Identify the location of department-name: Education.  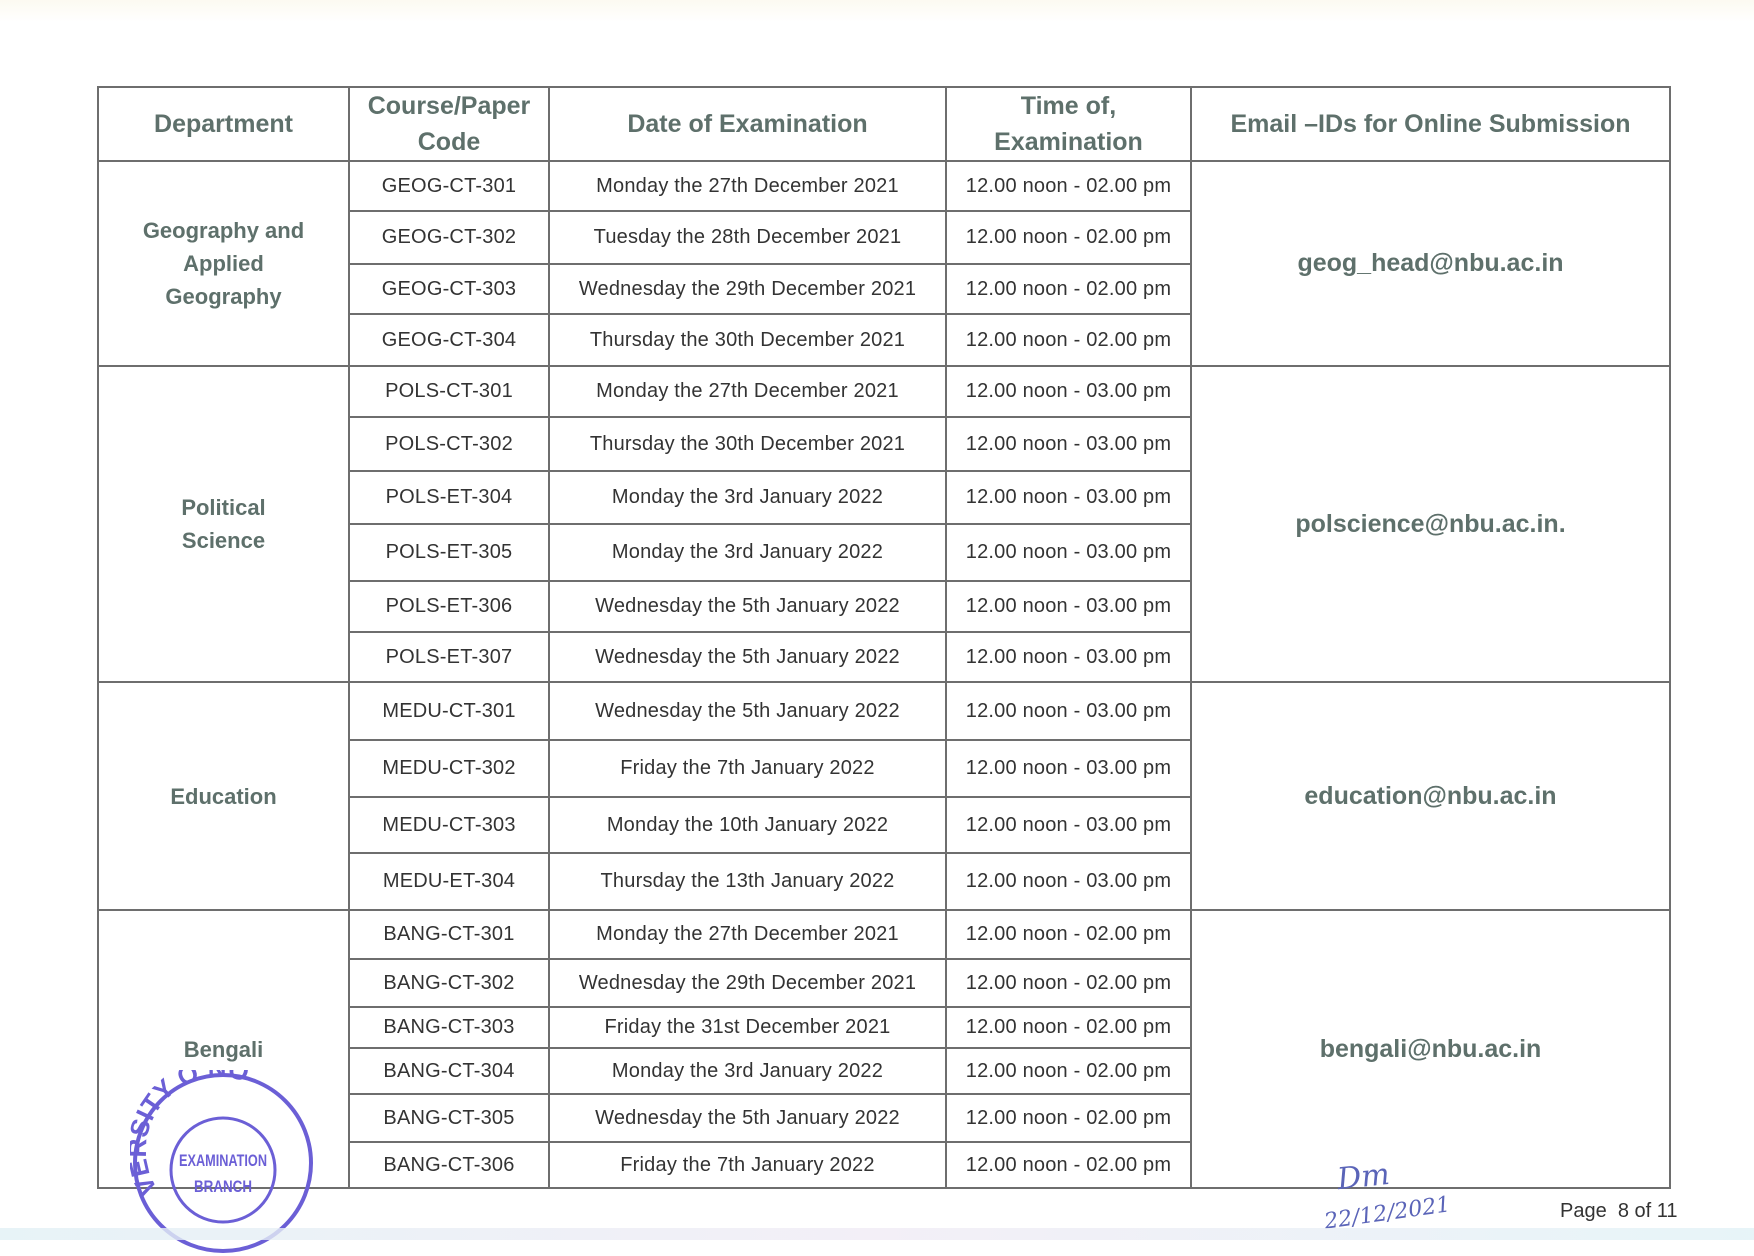
(223, 796).